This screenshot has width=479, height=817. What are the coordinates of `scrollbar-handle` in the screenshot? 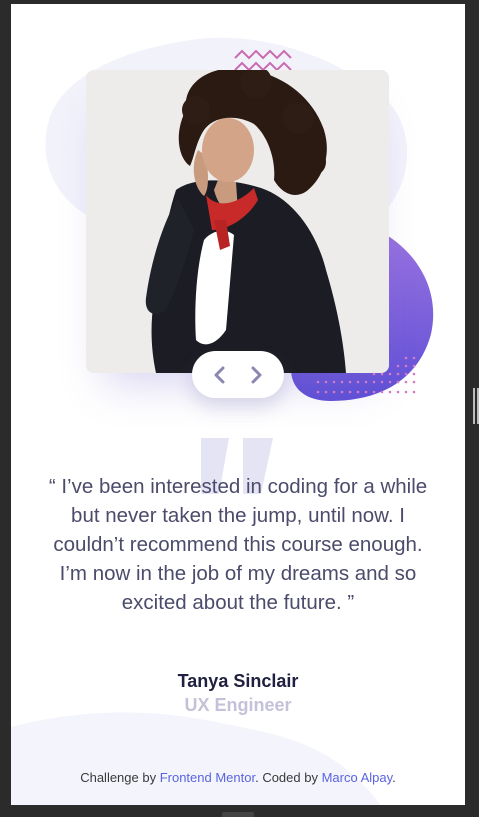 It's located at (476, 406).